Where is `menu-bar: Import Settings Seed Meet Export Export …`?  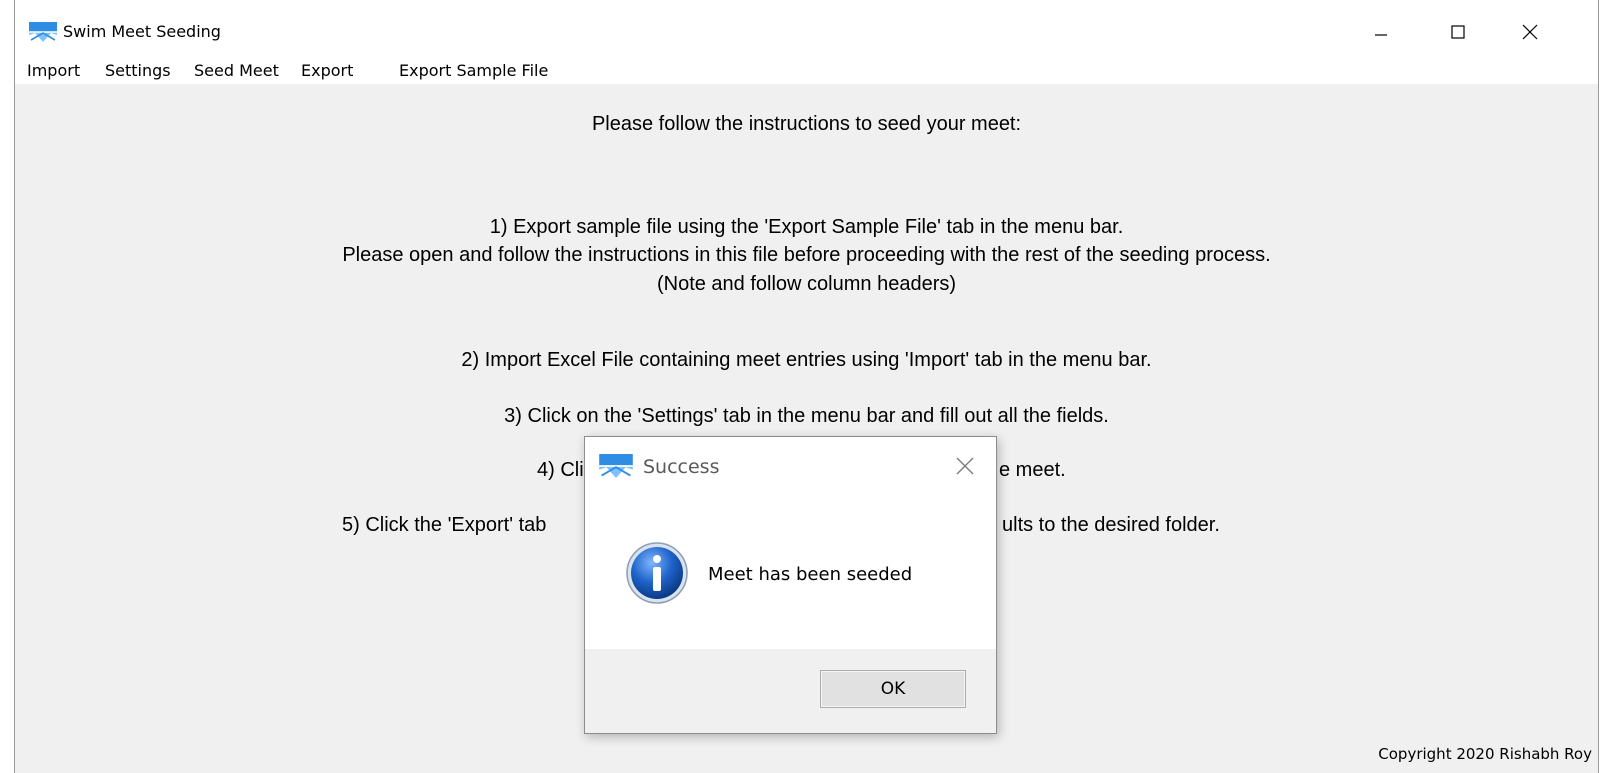 menu-bar: Import Settings Seed Meet Export Export … is located at coordinates (806, 71).